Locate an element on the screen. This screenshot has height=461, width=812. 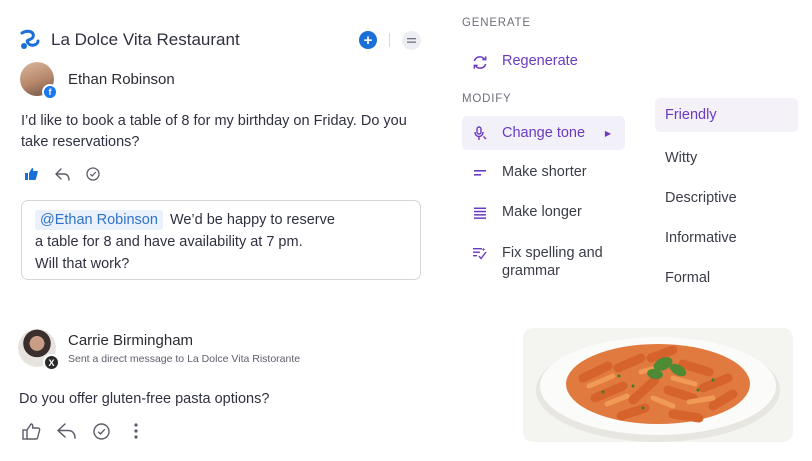
page-title: La Dolce Vita Restaurant is located at coordinates (145, 39).